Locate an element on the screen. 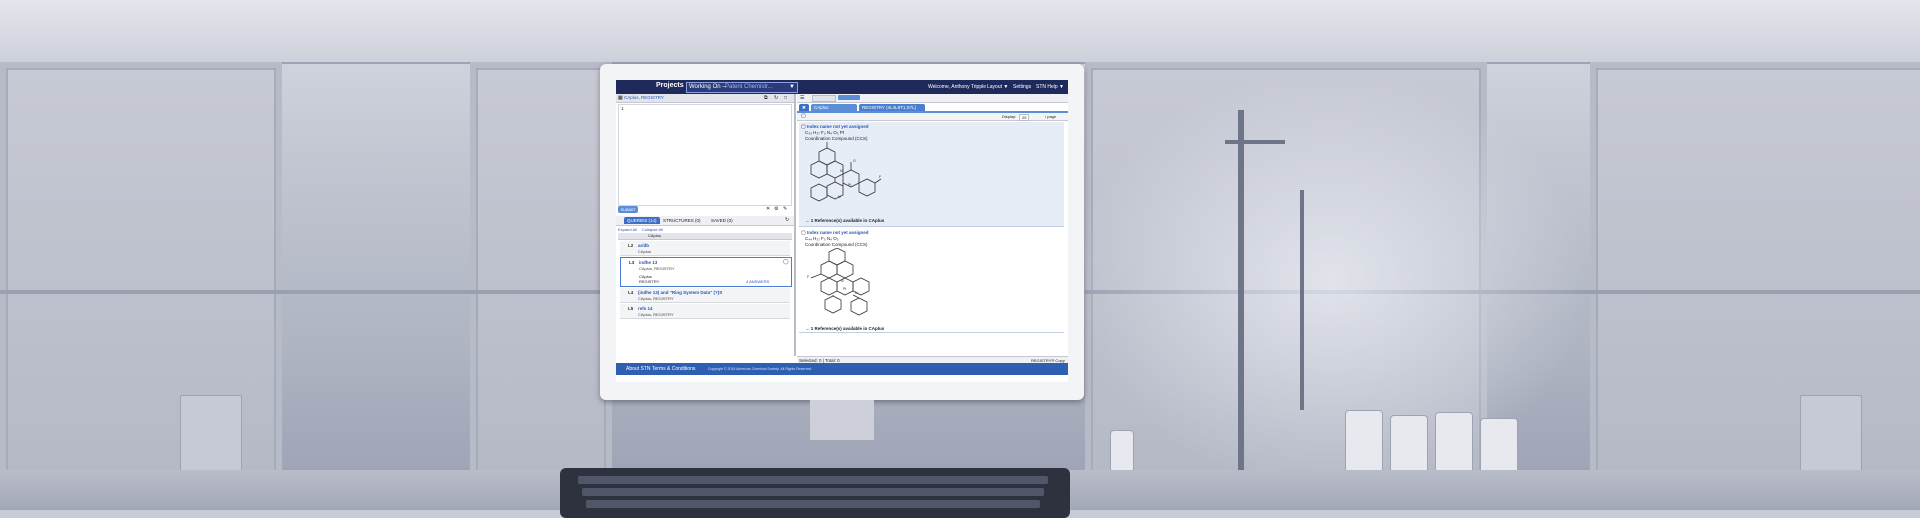 The image size is (1920, 518). fume-hood-top is located at coordinates (960, 32).